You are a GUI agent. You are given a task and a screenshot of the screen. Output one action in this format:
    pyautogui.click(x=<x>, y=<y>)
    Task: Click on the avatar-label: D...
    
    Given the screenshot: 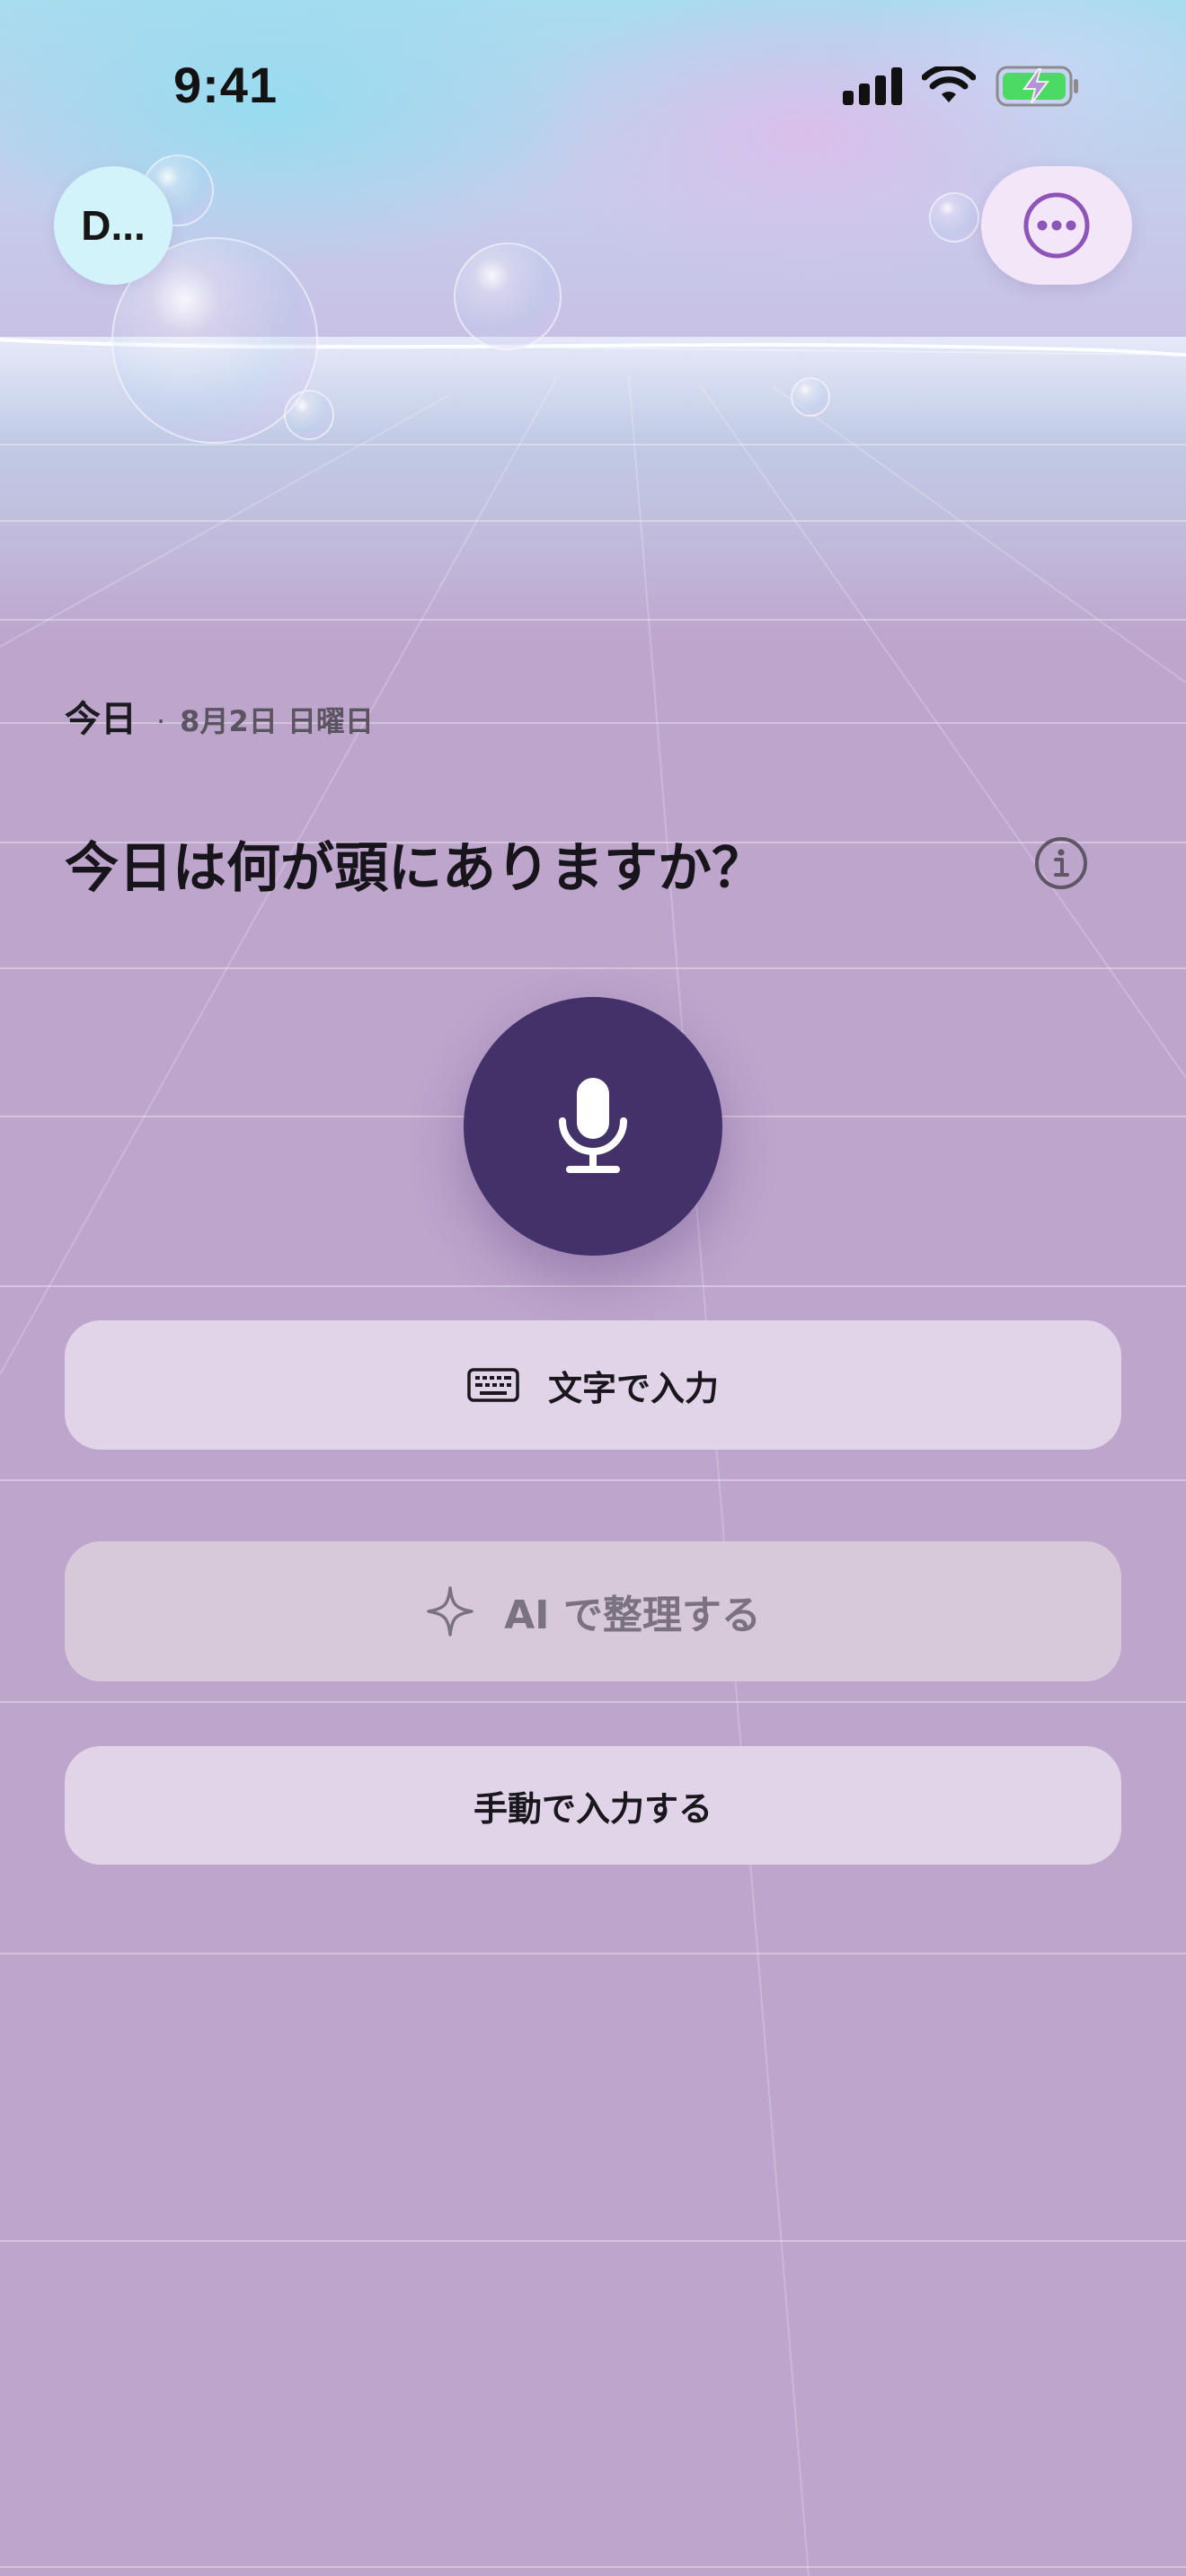 What is the action you would take?
    pyautogui.click(x=113, y=225)
    